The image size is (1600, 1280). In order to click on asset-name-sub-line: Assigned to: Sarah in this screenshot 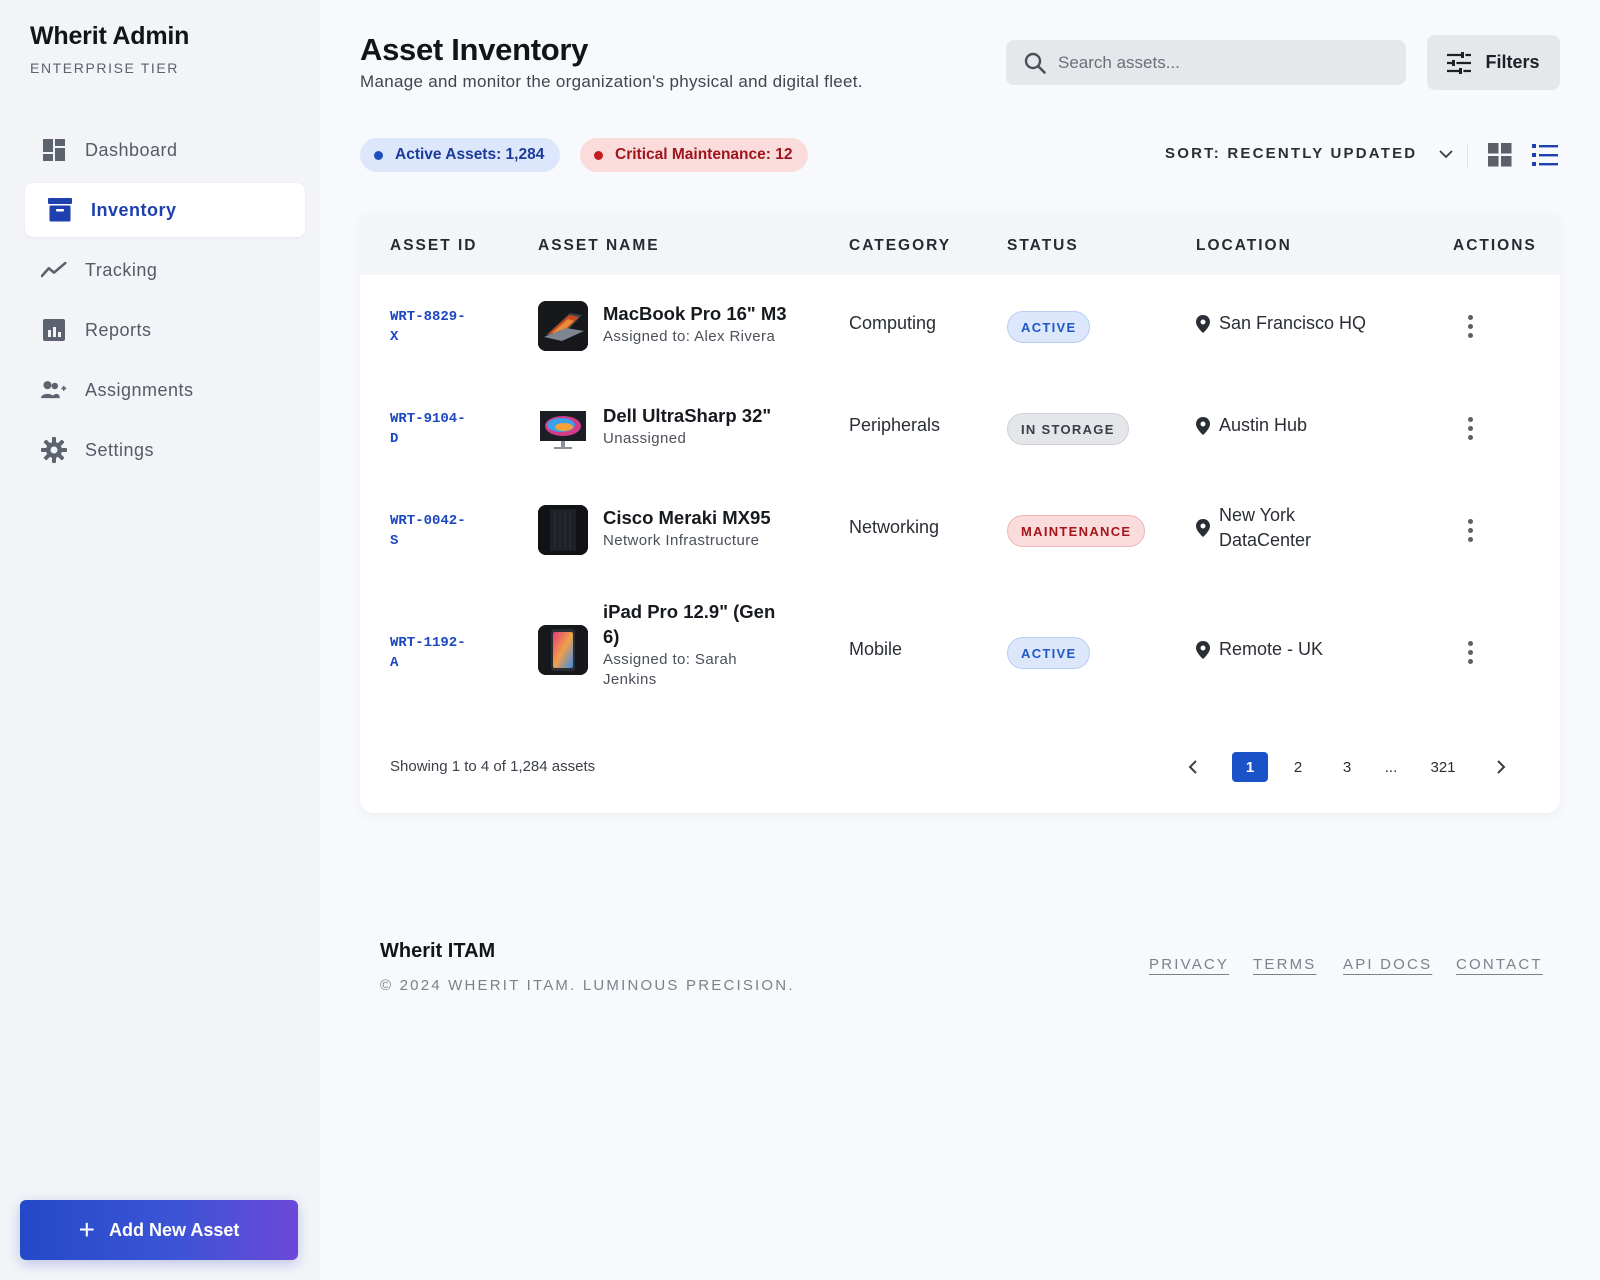, I will do `click(670, 659)`.